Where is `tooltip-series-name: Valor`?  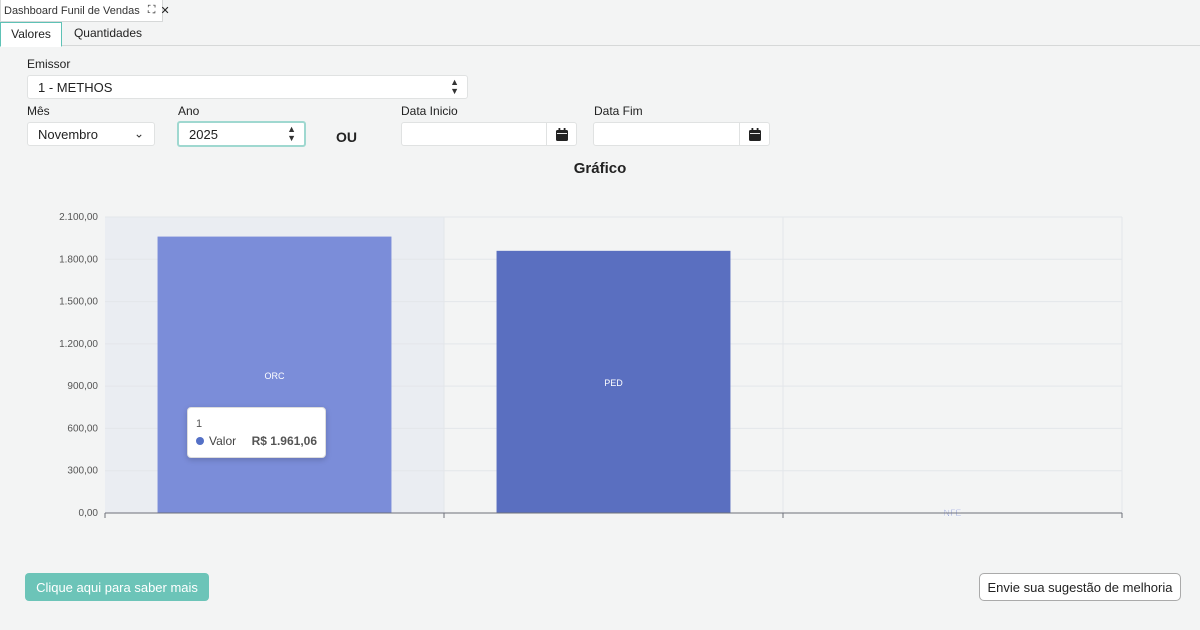 tooltip-series-name: Valor is located at coordinates (223, 441).